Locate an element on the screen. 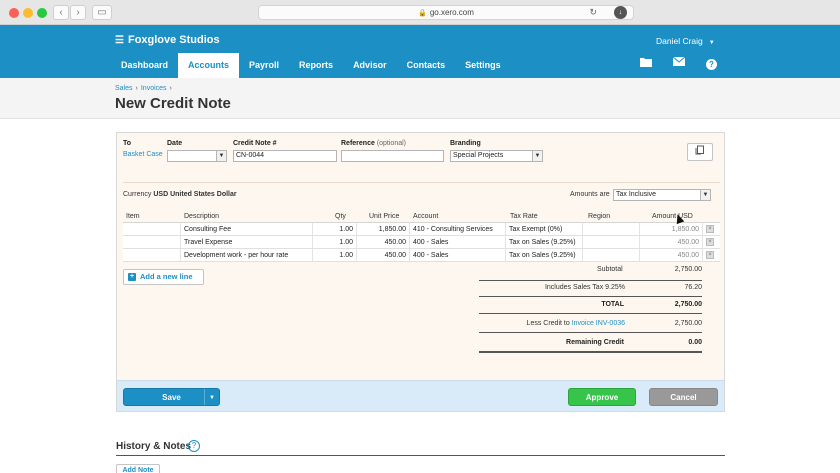 The image size is (840, 473). breadcrumb-sales: Sales is located at coordinates (124, 88).